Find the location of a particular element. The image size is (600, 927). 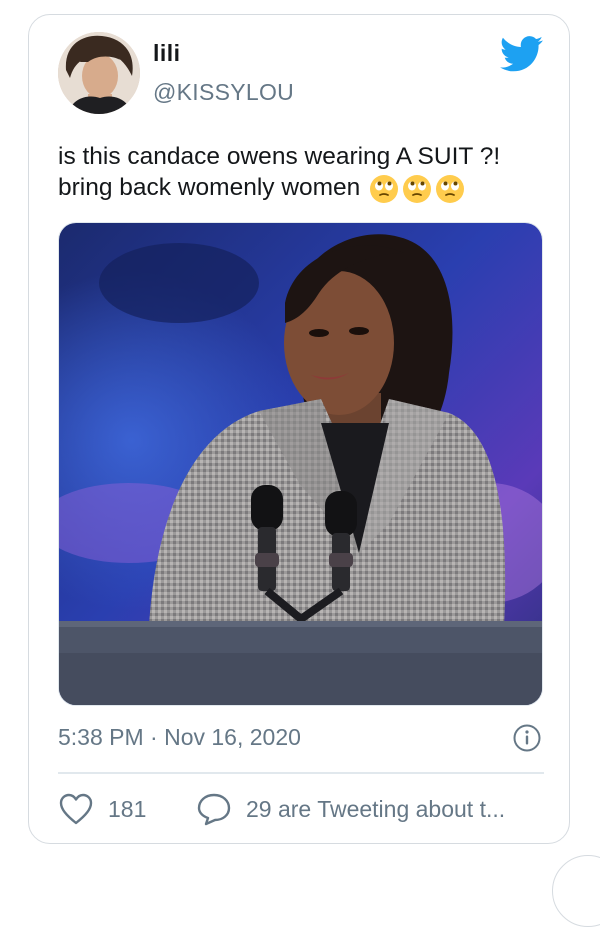

corner-fragment is located at coordinates (576, 891).